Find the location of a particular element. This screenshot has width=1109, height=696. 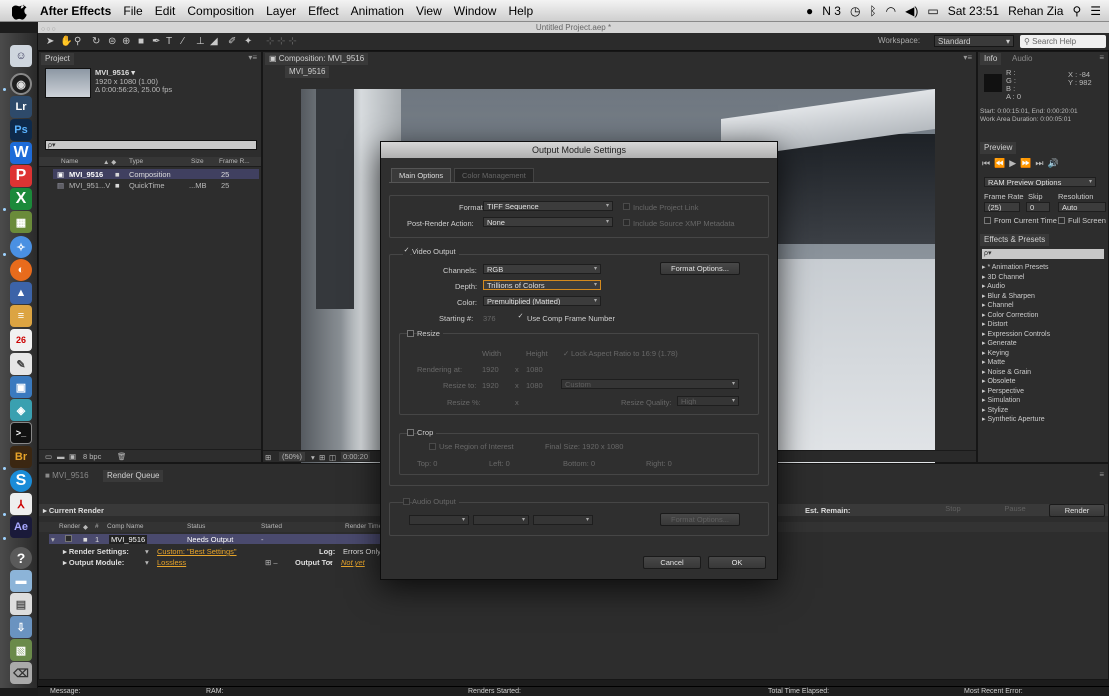

pen-tool-icon: ✒ is located at coordinates (156, 41).